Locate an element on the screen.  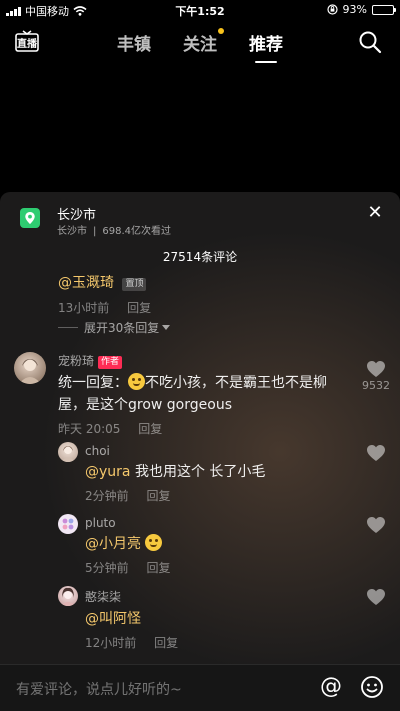
comment-author: 宠粉琦 is located at coordinates (76, 361).